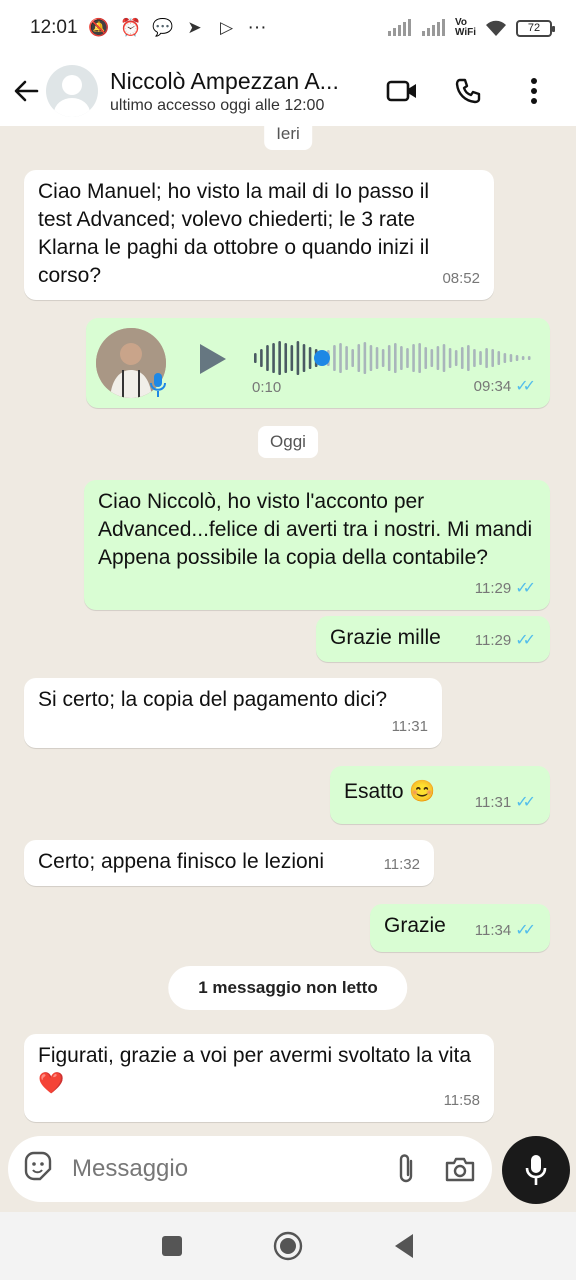 This screenshot has width=576, height=1280. Describe the element at coordinates (406, 1169) in the screenshot. I see `attach-icon` at that location.